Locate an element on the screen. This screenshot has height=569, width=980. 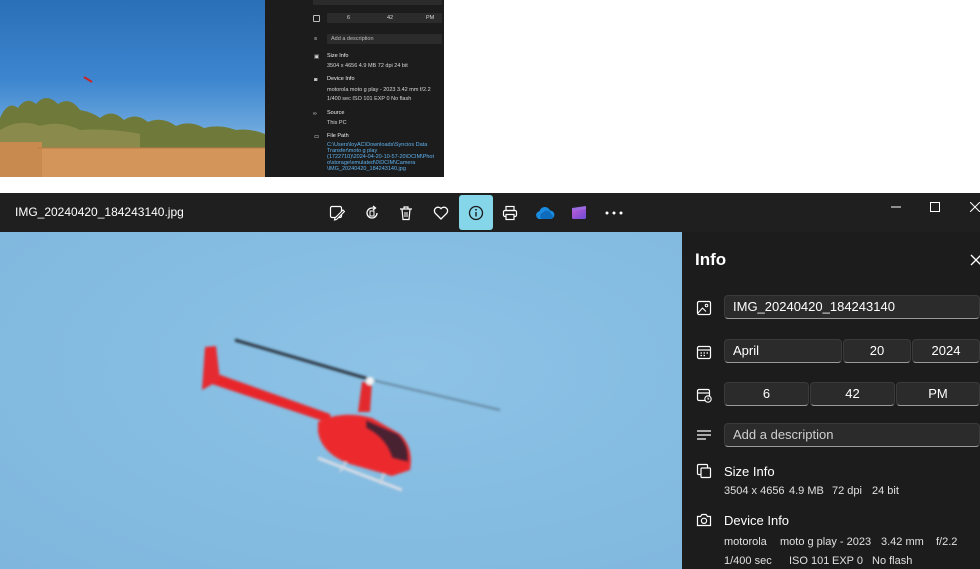
size-info-icon is located at coordinates (704, 471).